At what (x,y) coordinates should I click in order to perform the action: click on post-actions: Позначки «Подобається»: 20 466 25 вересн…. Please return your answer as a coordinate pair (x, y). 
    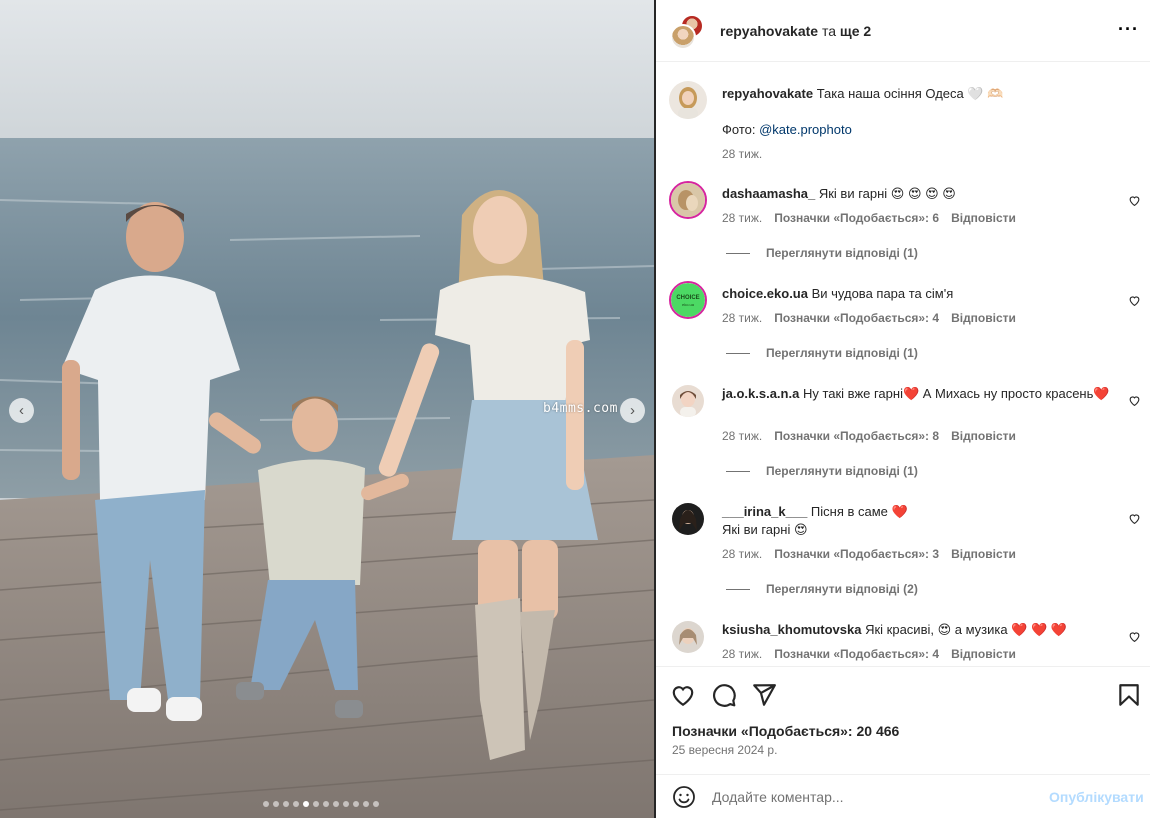
    Looking at the image, I should click on (903, 716).